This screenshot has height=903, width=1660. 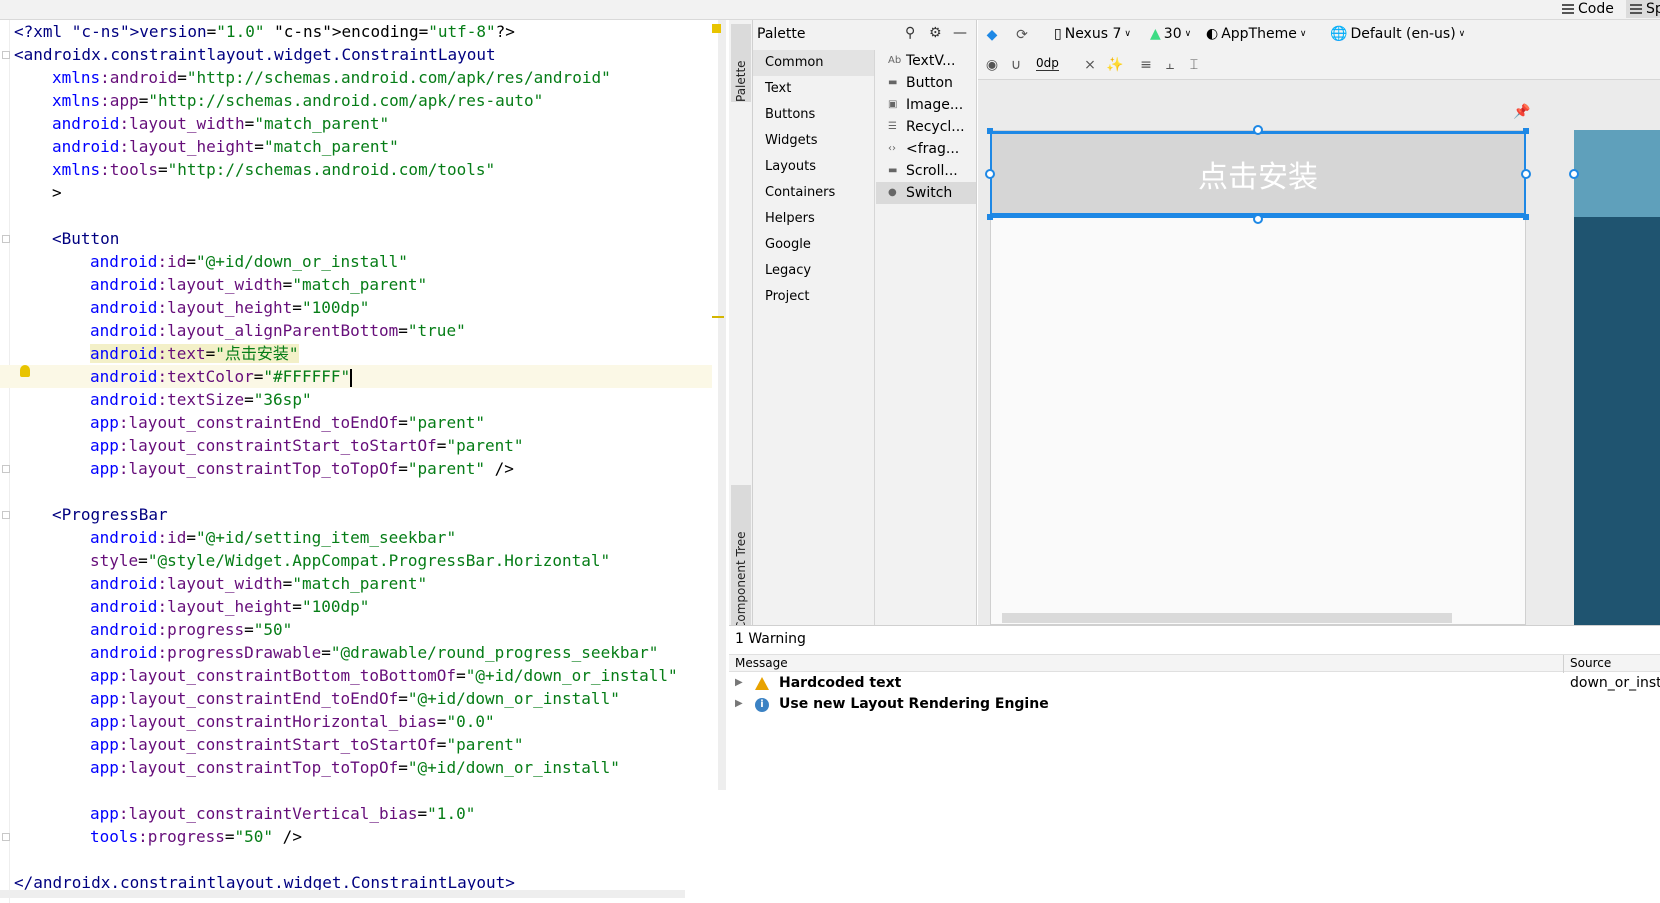 I want to click on palette-category-common: Common, so click(x=813, y=63).